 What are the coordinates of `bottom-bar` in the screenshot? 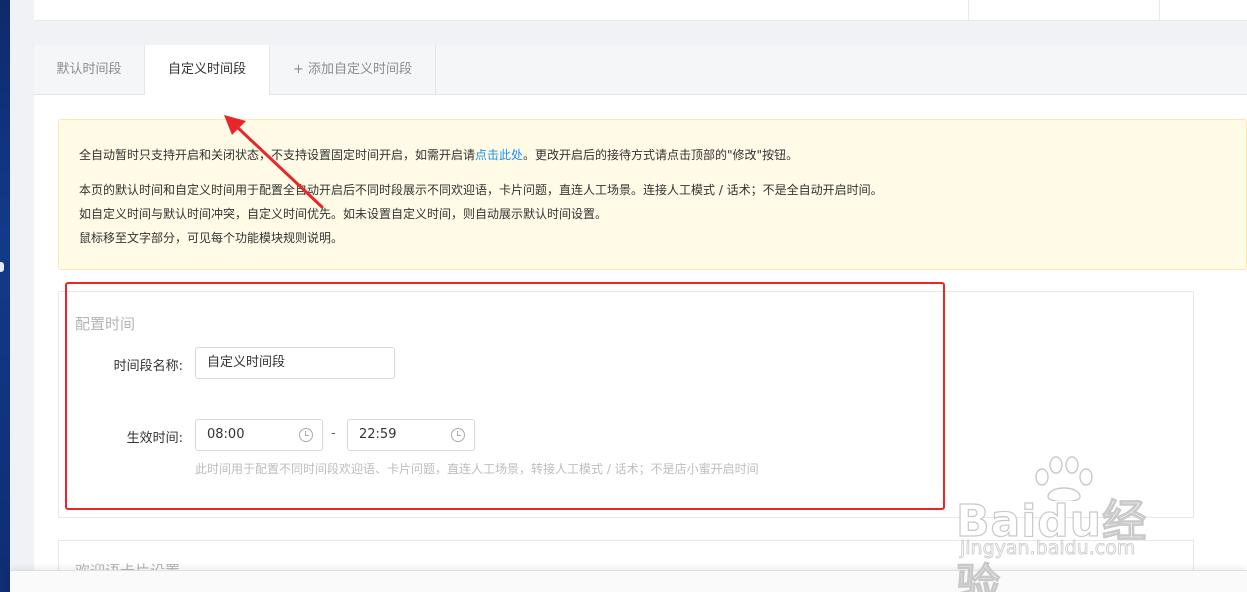 It's located at (628, 581).